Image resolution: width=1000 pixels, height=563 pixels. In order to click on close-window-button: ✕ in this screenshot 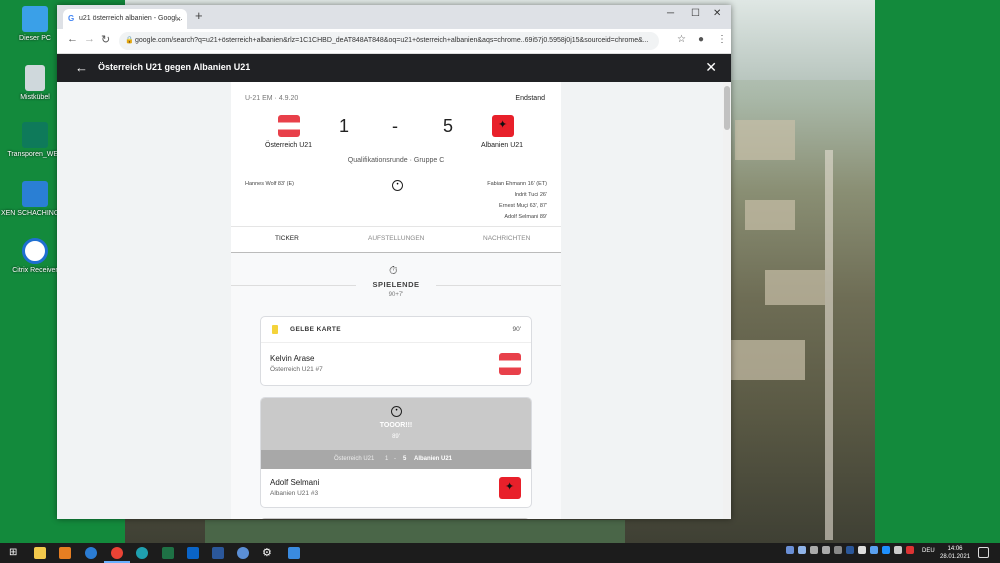, I will do `click(717, 13)`.